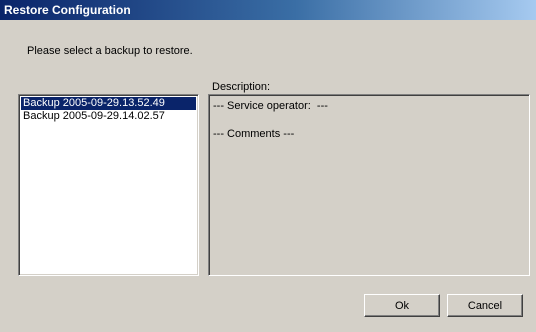 This screenshot has width=536, height=332. Describe the element at coordinates (108, 103) in the screenshot. I see `backup-list-item: Backup 2005-09-29.13.52.49` at that location.